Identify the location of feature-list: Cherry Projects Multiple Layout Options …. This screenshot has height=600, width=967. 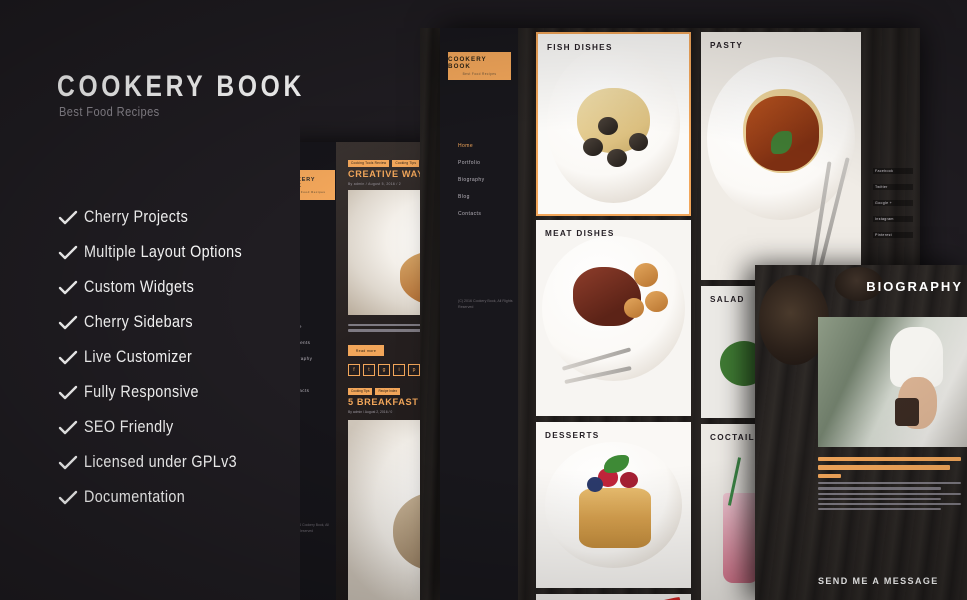
(183, 357).